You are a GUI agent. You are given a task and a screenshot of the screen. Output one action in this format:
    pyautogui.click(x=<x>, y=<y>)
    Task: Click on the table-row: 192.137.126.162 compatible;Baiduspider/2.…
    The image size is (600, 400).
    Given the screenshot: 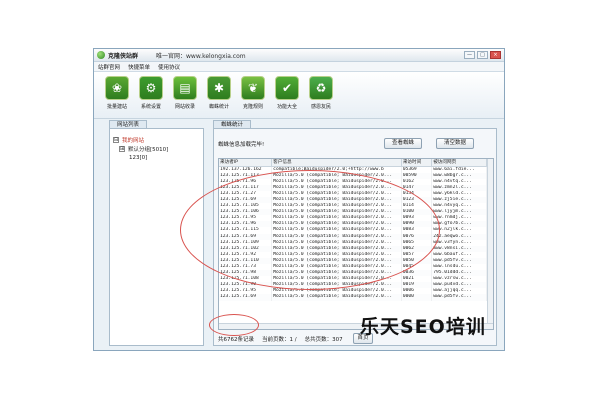 What is the action you would take?
    pyautogui.click(x=356, y=169)
    